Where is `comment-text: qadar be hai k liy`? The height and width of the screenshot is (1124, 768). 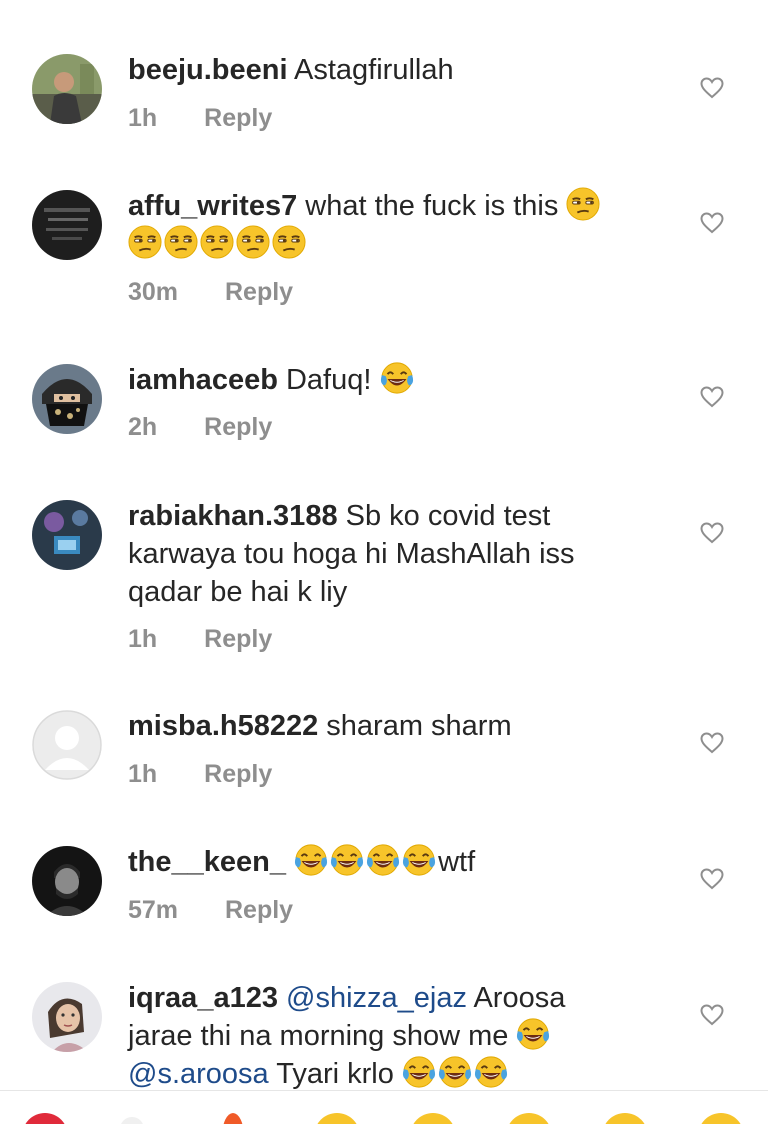 comment-text: qadar be hai k liy is located at coordinates (238, 592).